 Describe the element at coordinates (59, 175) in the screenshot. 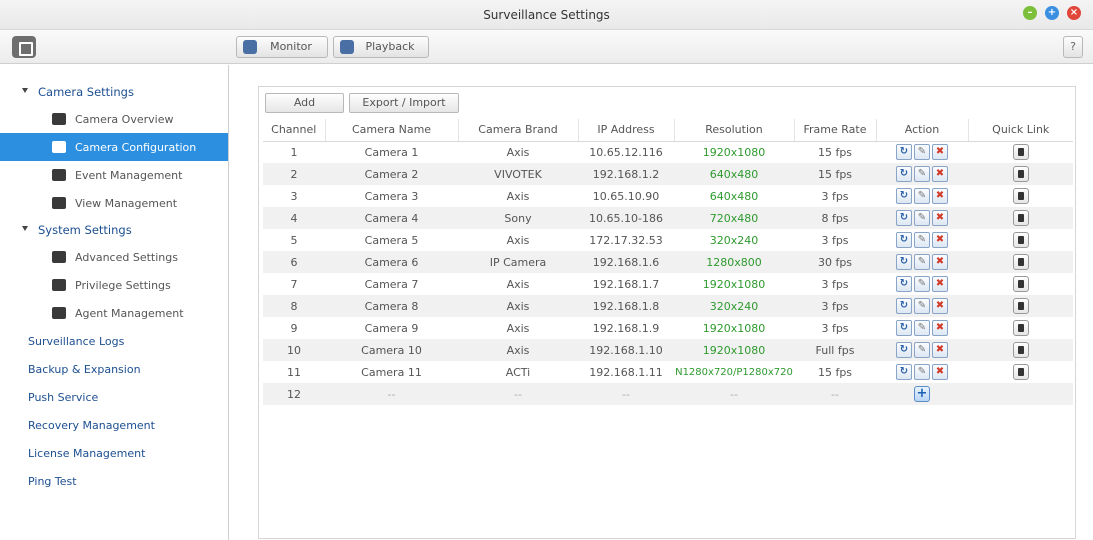

I see `event-management-icon` at that location.